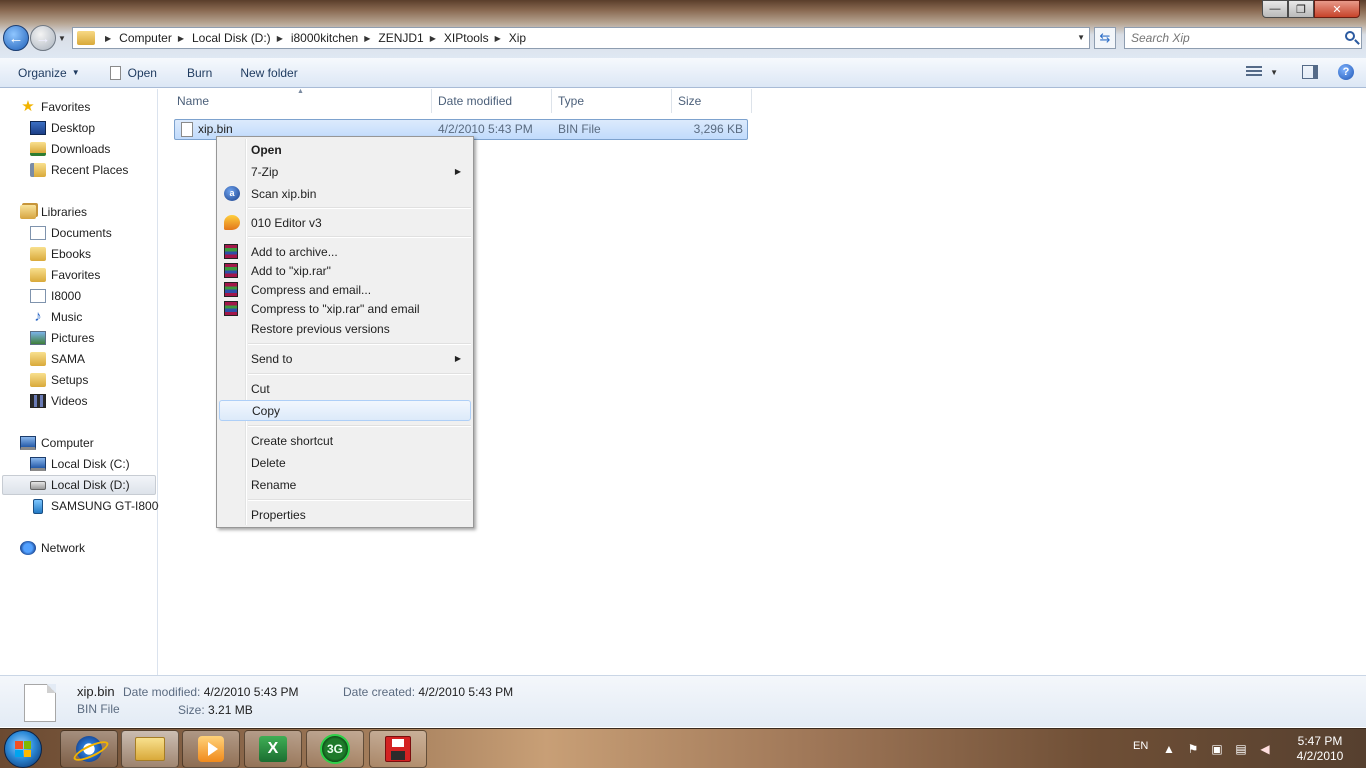  Describe the element at coordinates (69, 401) in the screenshot. I see `nav-label: Videos` at that location.